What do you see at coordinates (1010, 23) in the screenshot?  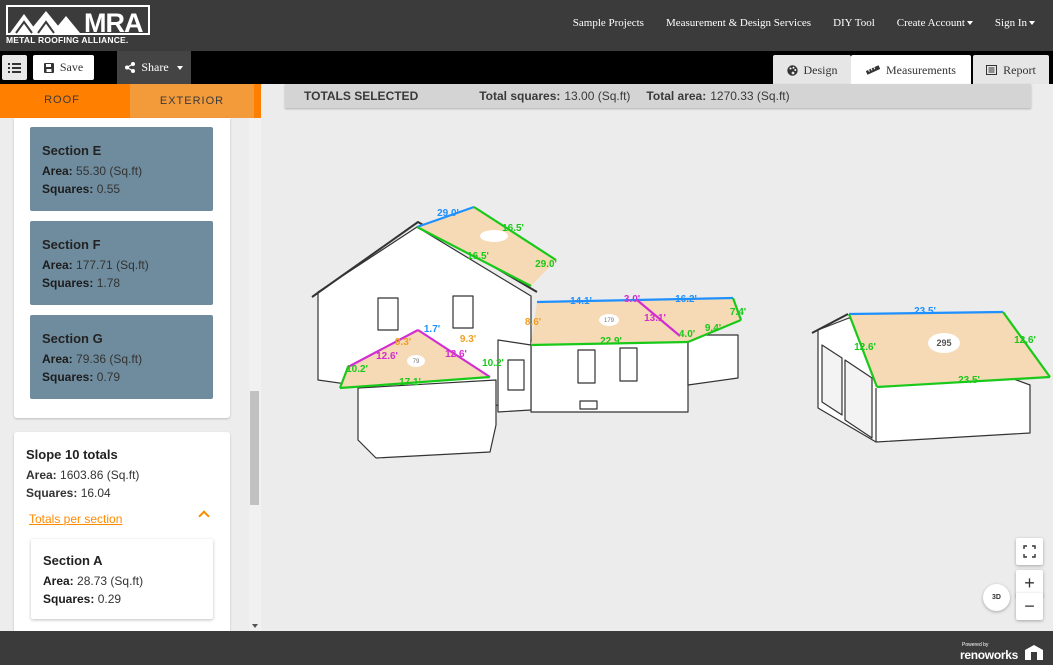 I see `nav-sign-in-label: Sign In` at bounding box center [1010, 23].